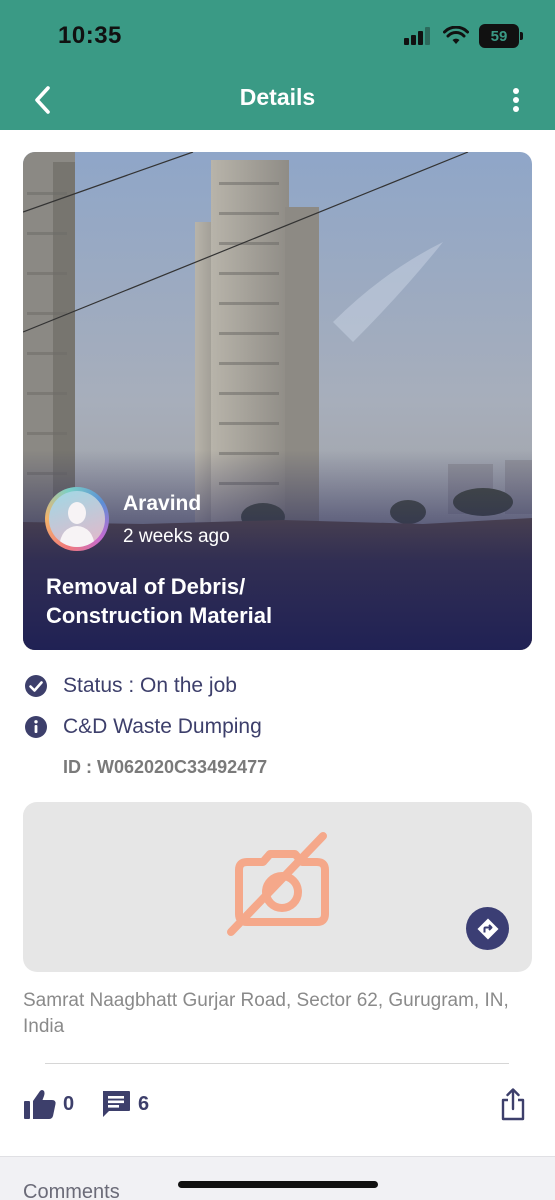 The height and width of the screenshot is (1200, 555). What do you see at coordinates (162, 503) in the screenshot?
I see `author-name: Aravind` at bounding box center [162, 503].